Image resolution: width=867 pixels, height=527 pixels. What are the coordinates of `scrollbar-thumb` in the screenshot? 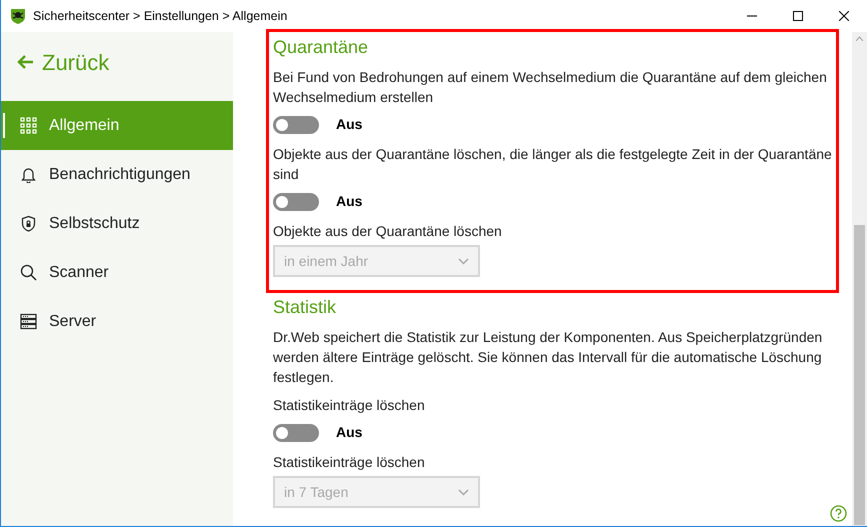 It's located at (859, 375).